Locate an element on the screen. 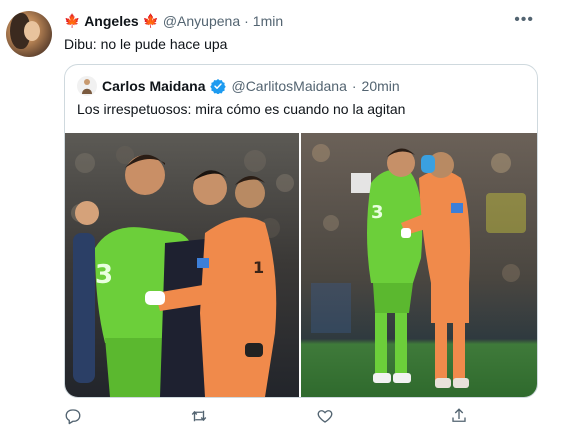  tweet-actions is located at coordinates (284, 418).